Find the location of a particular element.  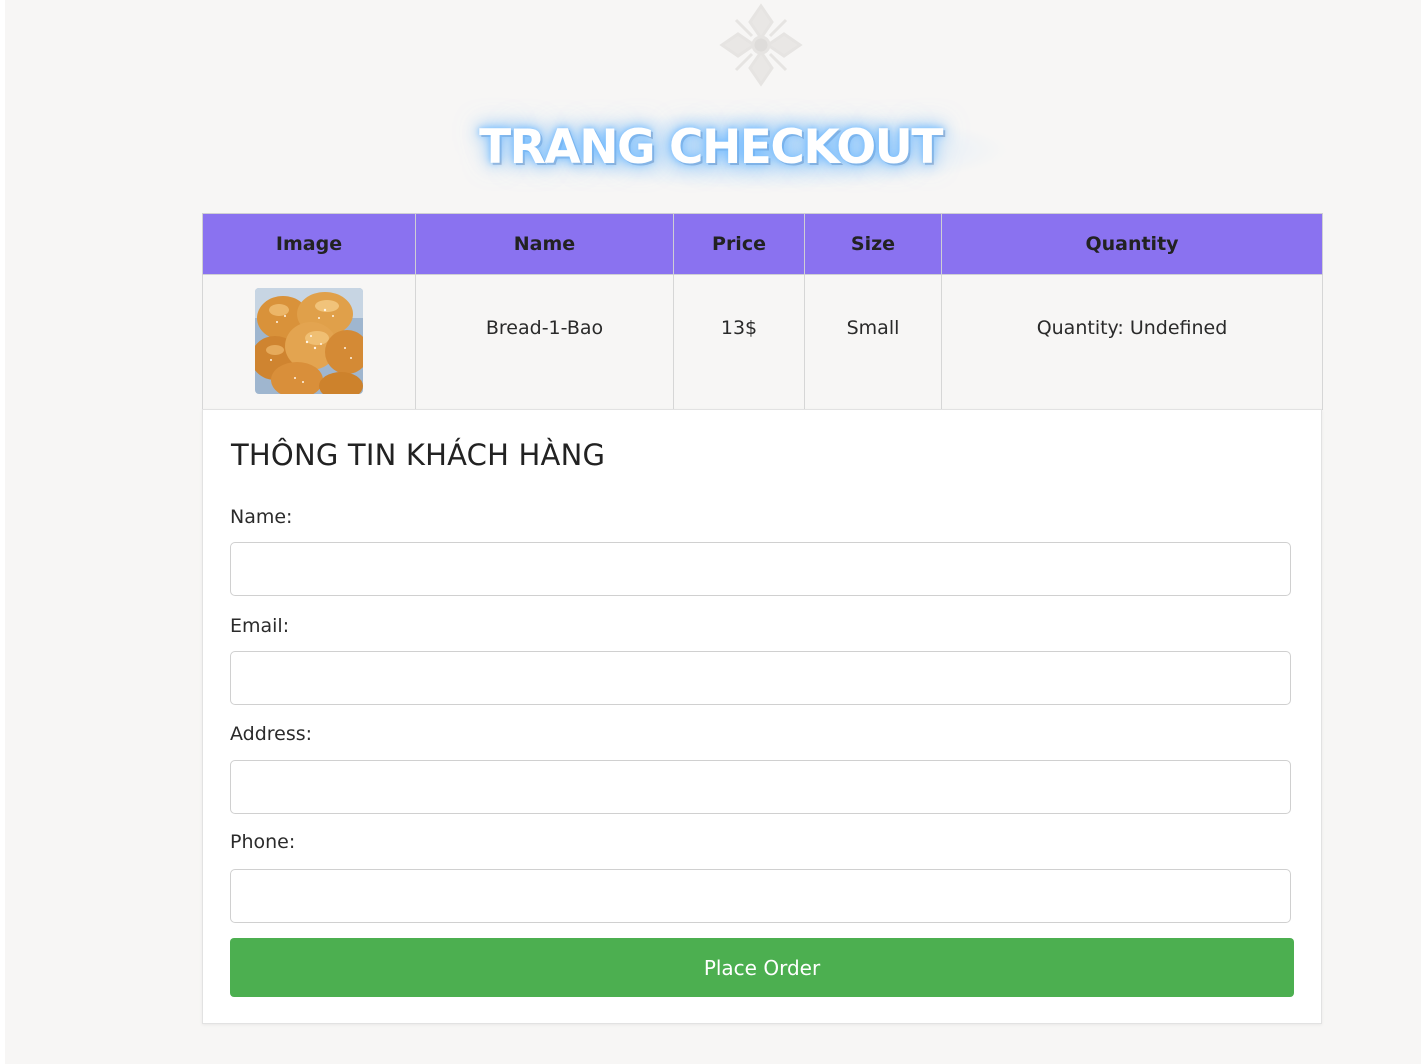

phone-field is located at coordinates (760, 896).